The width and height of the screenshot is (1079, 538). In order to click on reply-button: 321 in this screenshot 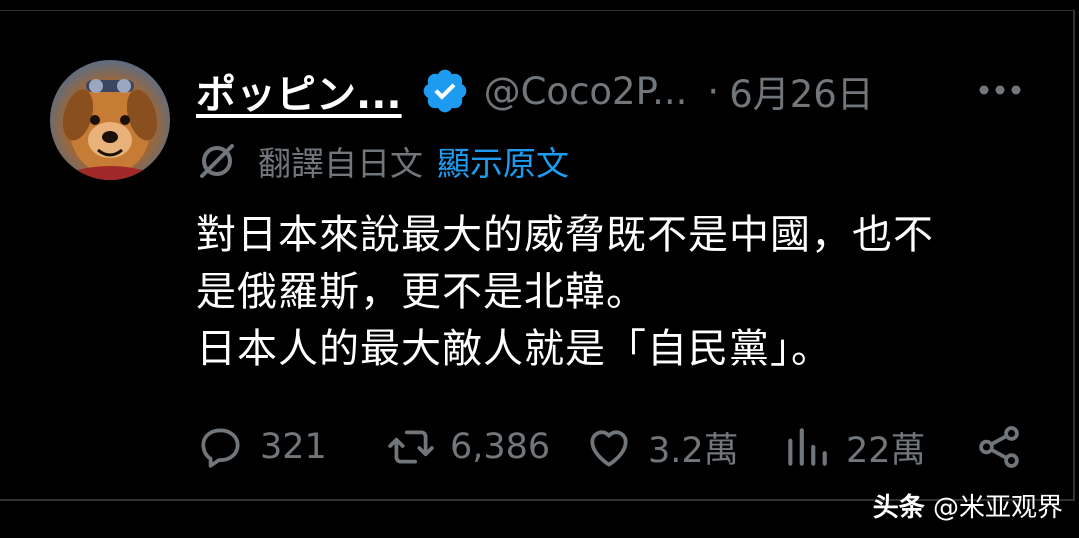, I will do `click(261, 447)`.